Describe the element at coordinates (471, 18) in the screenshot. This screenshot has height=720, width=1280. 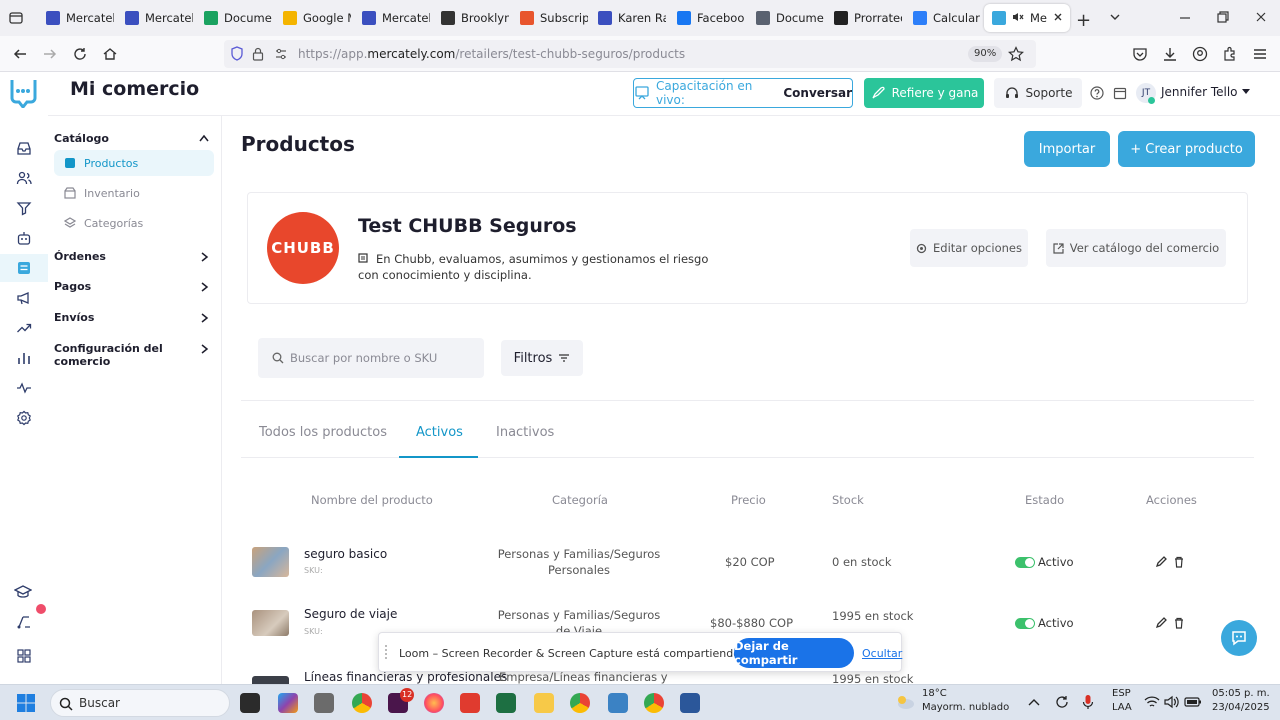
I see `browser-tab: Brooklyn` at that location.